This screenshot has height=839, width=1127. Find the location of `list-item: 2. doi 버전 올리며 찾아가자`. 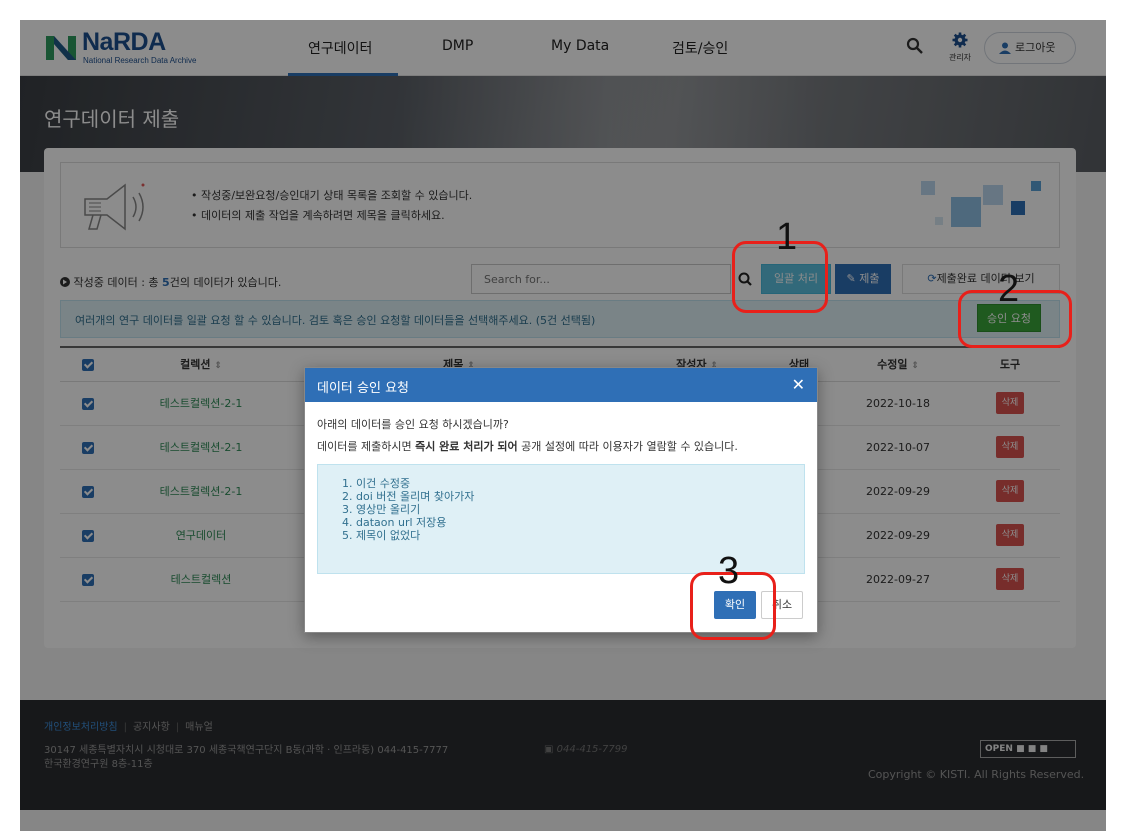

list-item: 2. doi 버전 올리며 찾아가자 is located at coordinates (408, 496).